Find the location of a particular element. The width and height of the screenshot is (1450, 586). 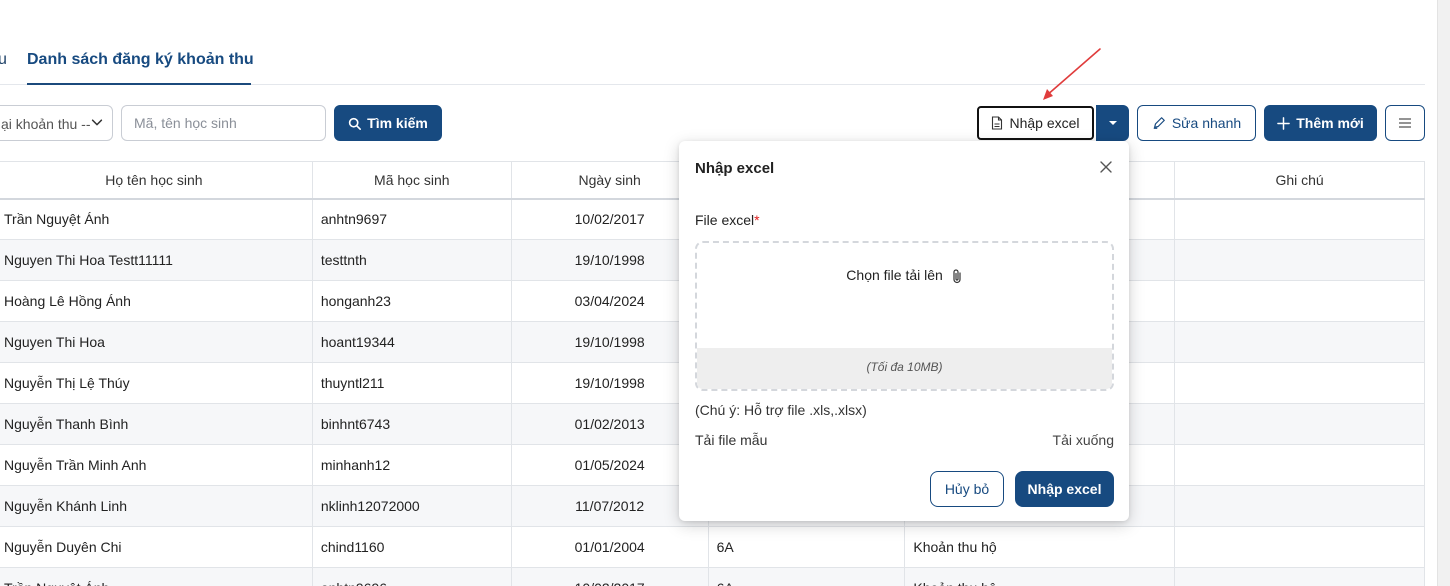

column-header-student-name: Họ tên học sinh is located at coordinates (156, 180).